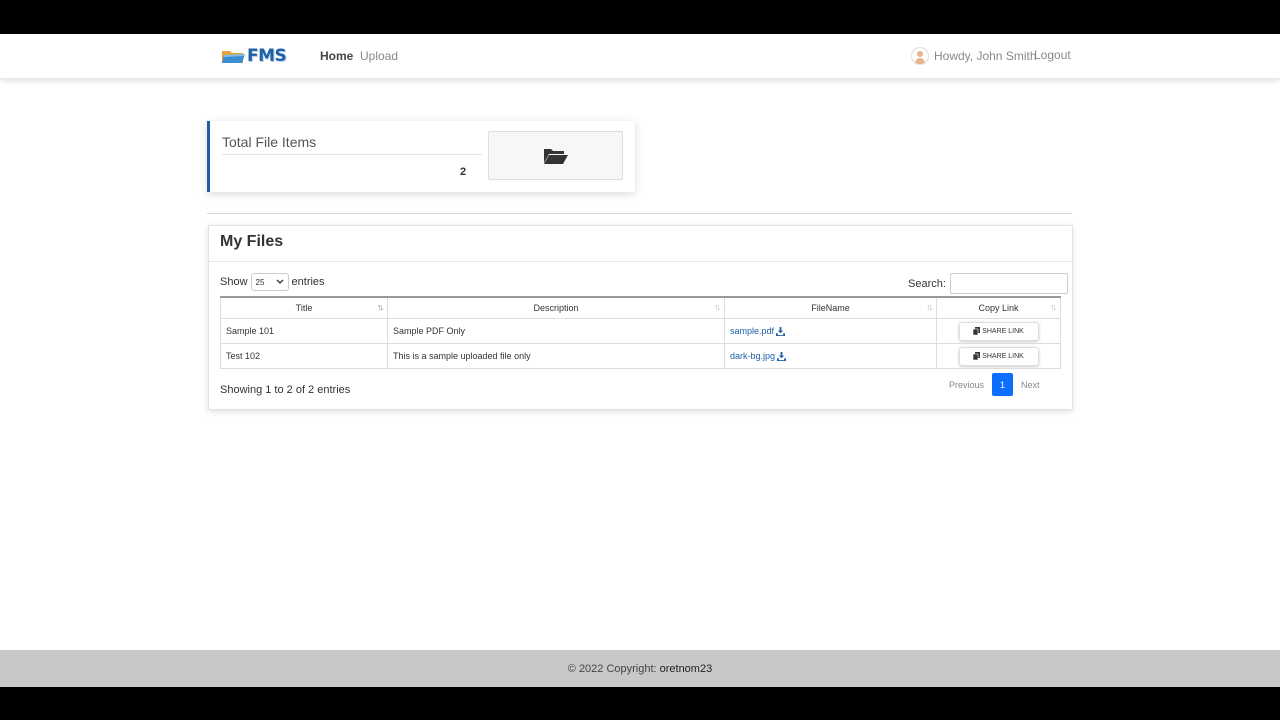  I want to click on entries-per-page-value: 25, so click(260, 282).